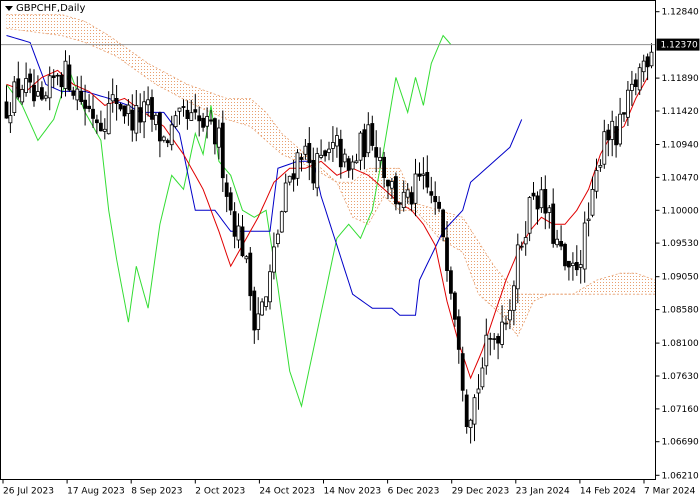  What do you see at coordinates (220, 492) in the screenshot?
I see `x-tick-label: 2 Oct 2023` at bounding box center [220, 492].